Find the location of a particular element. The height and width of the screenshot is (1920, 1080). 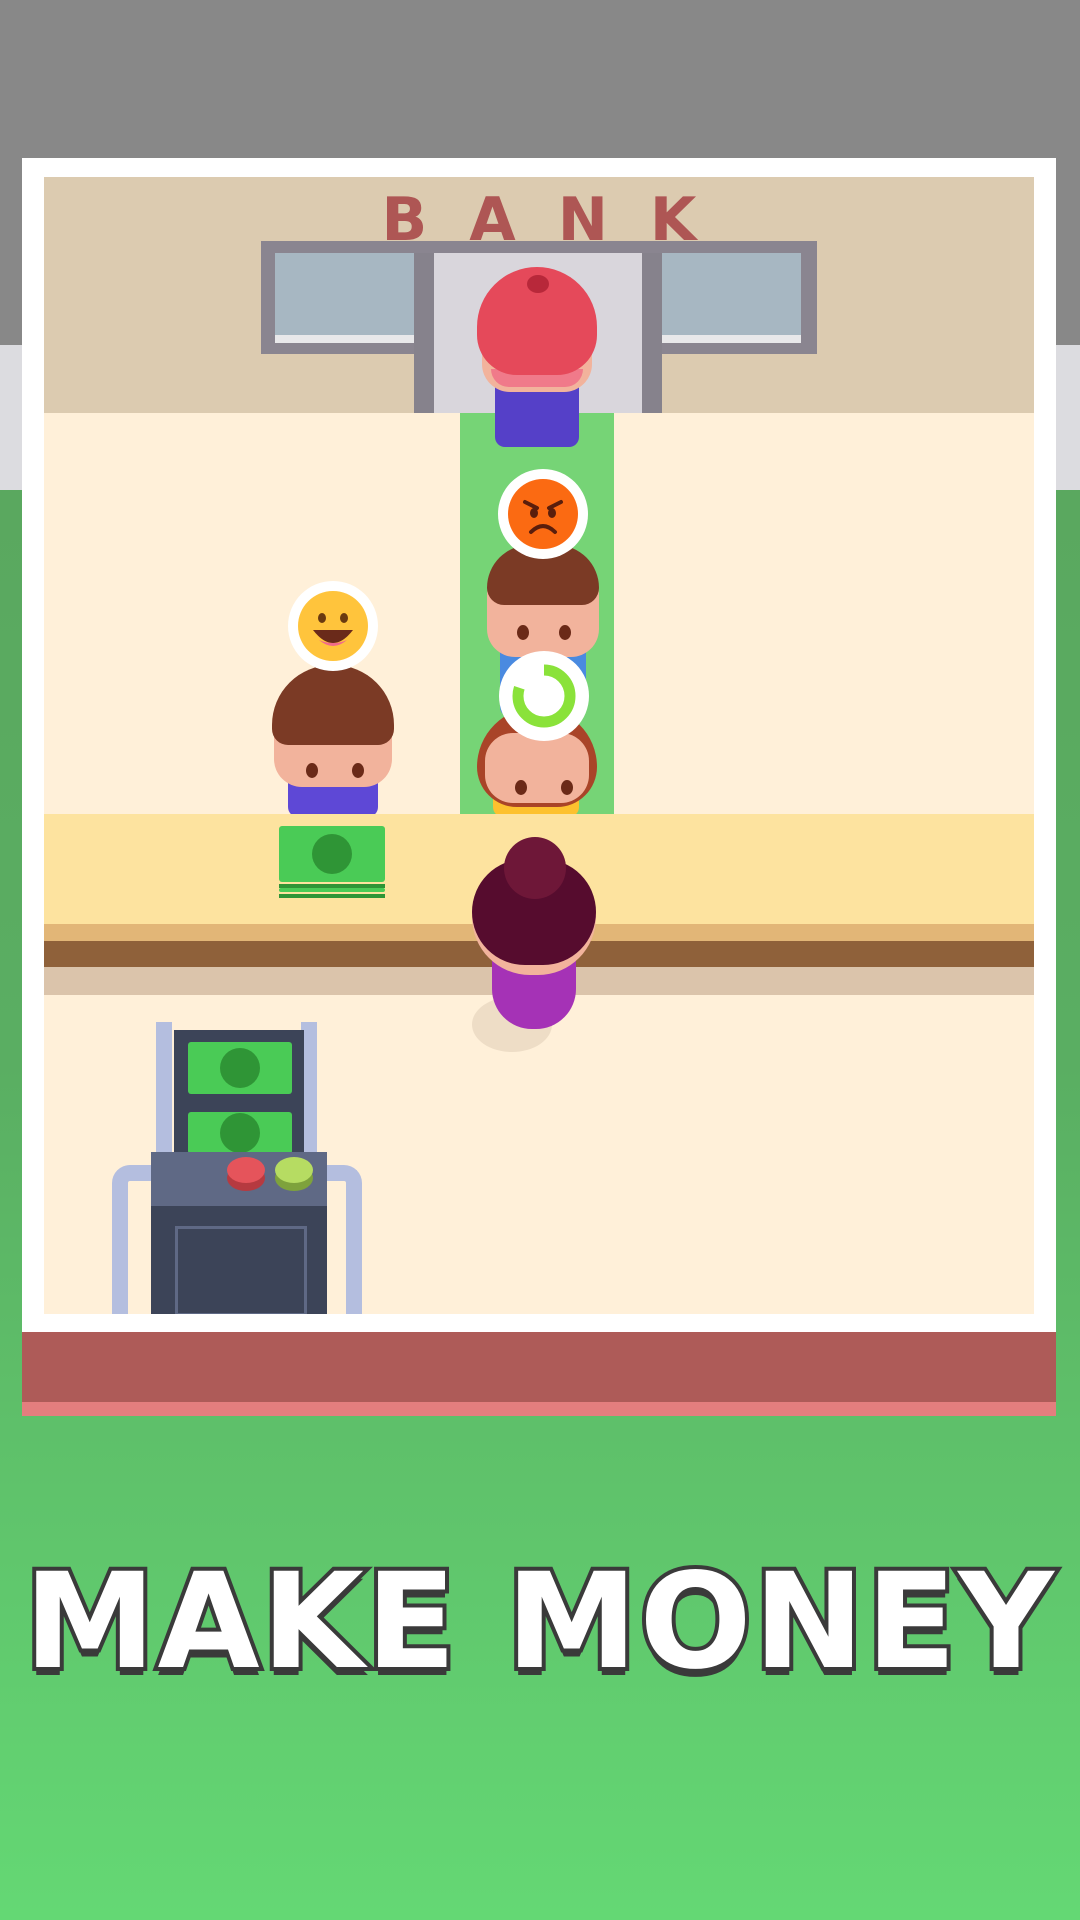

machine-door is located at coordinates (241, 1270).